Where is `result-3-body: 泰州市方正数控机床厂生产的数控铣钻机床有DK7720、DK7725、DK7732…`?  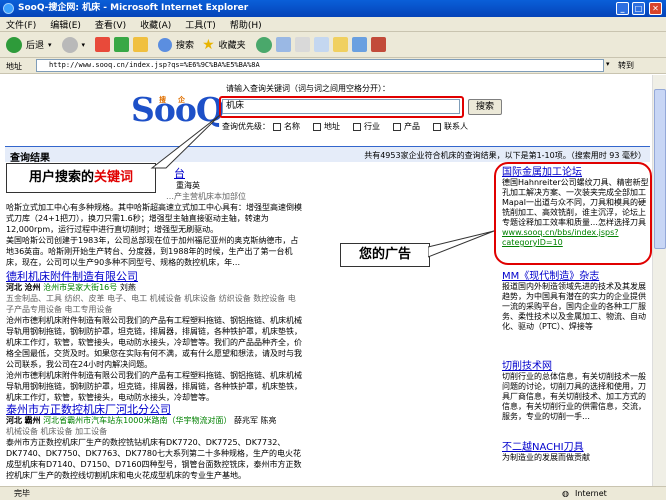 result-3-body: 泰州市方正数控机床厂生产的数控铣钻机床有DK7720、DK7725、DK7732… is located at coordinates (154, 459).